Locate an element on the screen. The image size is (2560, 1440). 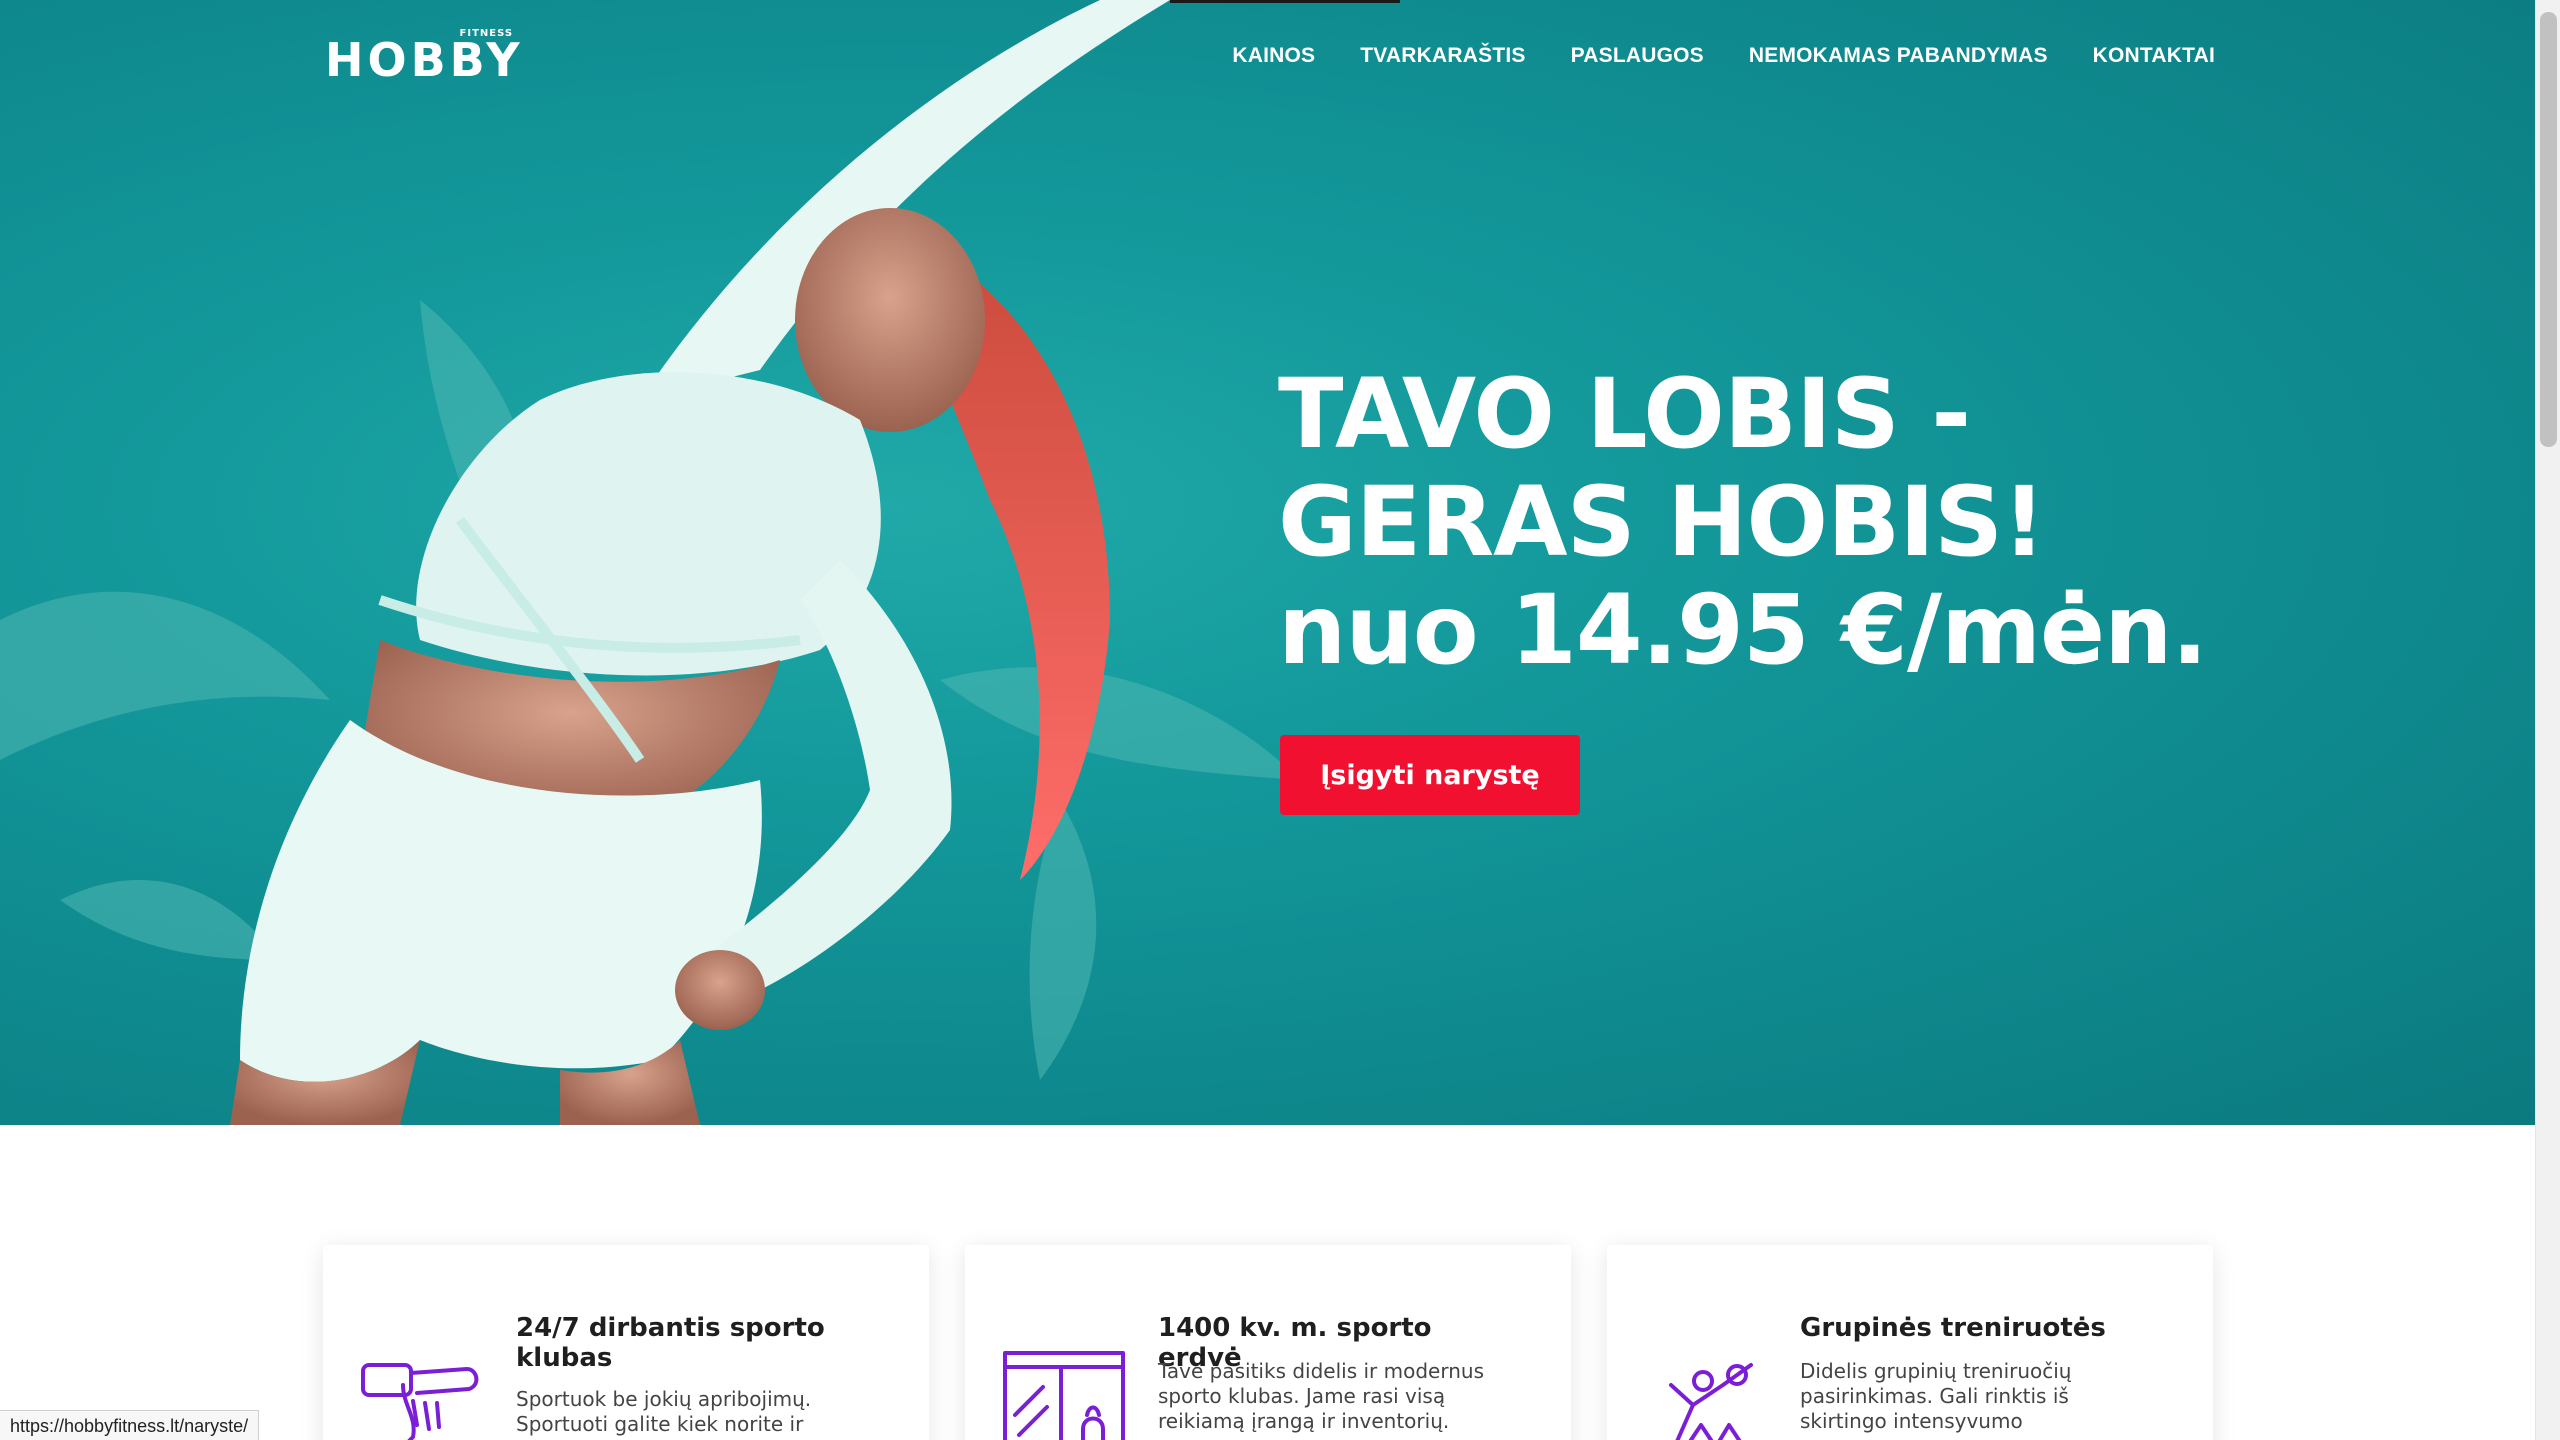
gym-space-icon is located at coordinates (1064, 1395).